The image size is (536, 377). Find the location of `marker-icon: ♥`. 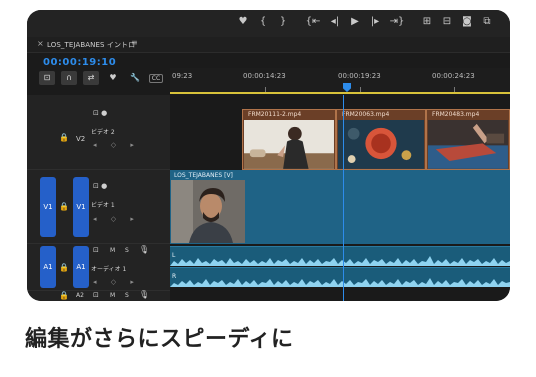

marker-icon: ♥ is located at coordinates (243, 22).